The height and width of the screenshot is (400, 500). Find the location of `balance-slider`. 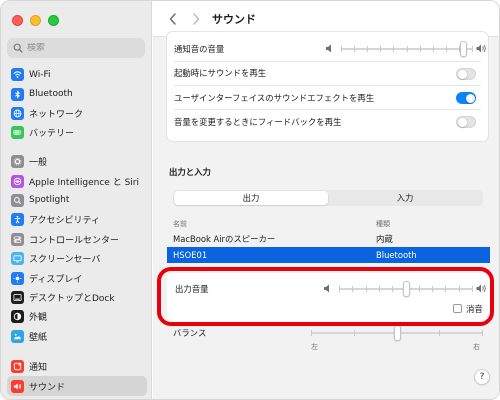

balance-slider is located at coordinates (397, 333).